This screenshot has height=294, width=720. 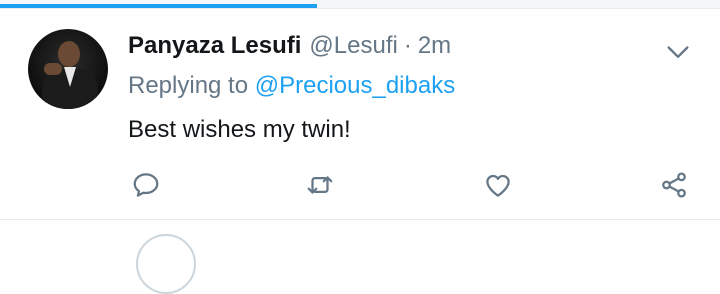 I want to click on replying-to-link: @Precious_dibaks, so click(x=355, y=85).